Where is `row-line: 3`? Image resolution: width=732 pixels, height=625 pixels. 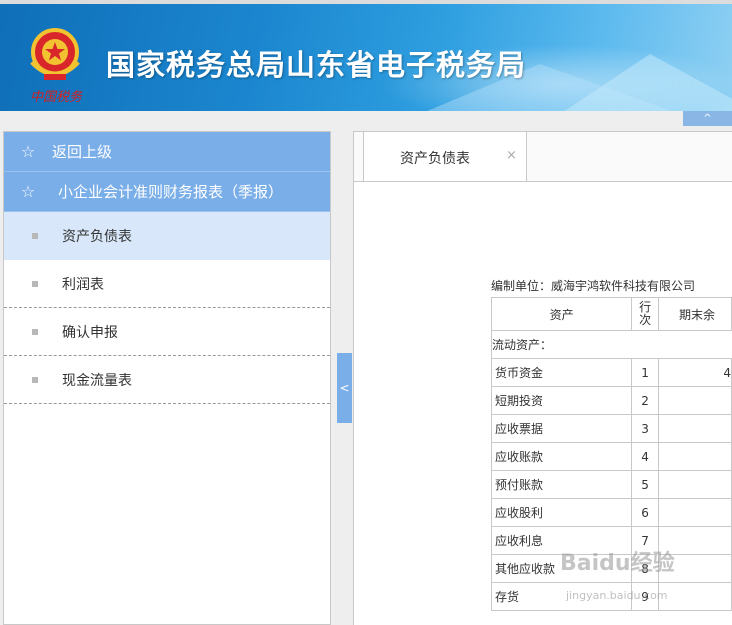 row-line: 3 is located at coordinates (645, 428).